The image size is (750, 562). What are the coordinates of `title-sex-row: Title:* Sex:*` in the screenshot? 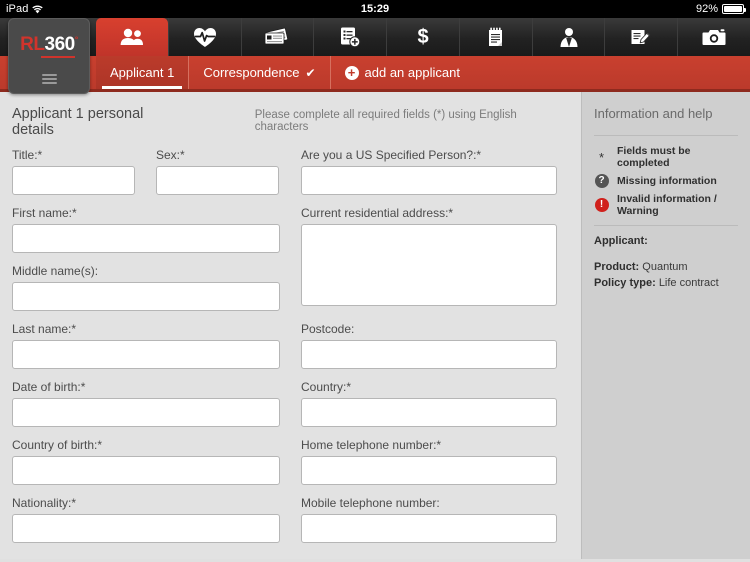 It's located at (146, 177).